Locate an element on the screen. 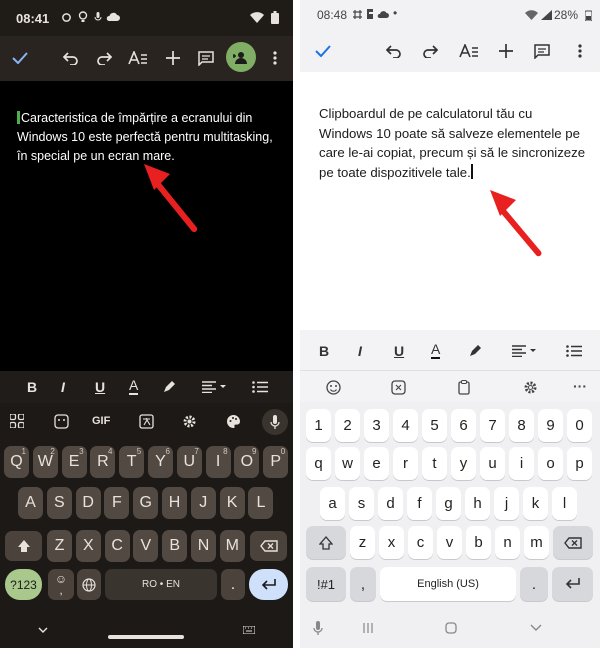 The image size is (600, 648). key-v: V is located at coordinates (146, 546).